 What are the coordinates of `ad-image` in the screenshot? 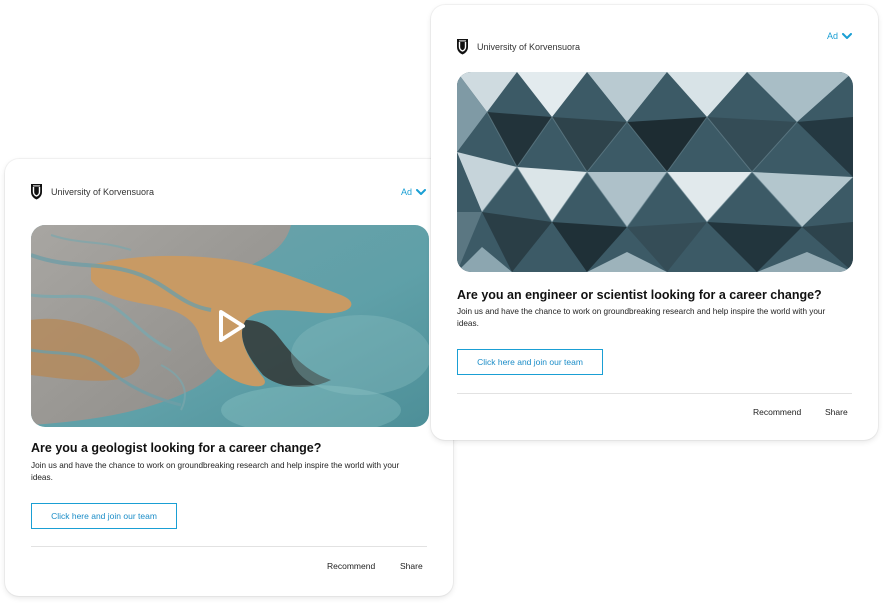 It's located at (655, 172).